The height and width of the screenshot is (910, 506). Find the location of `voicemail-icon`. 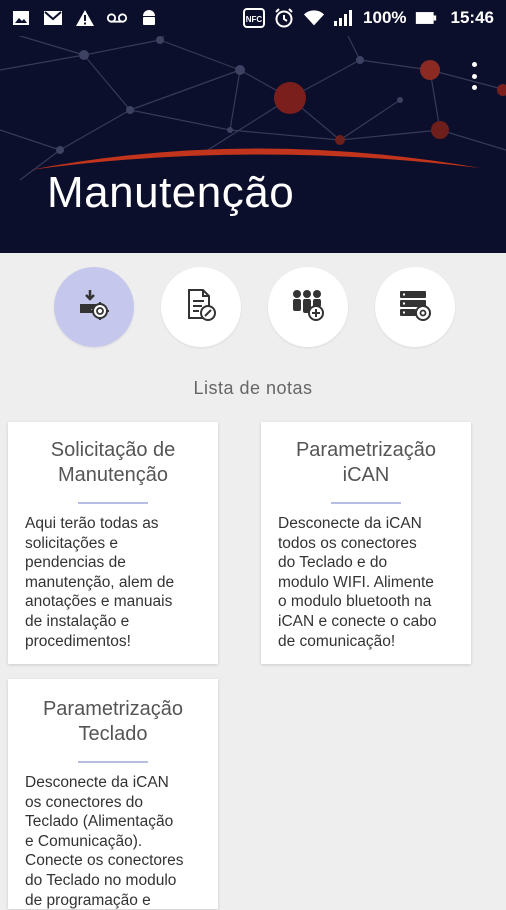

voicemail-icon is located at coordinates (117, 18).